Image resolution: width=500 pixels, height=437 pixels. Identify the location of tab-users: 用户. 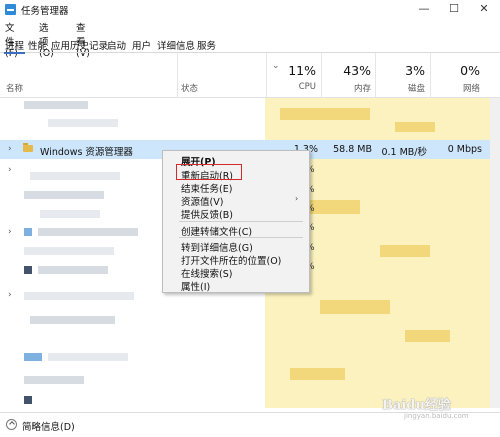
(141, 45).